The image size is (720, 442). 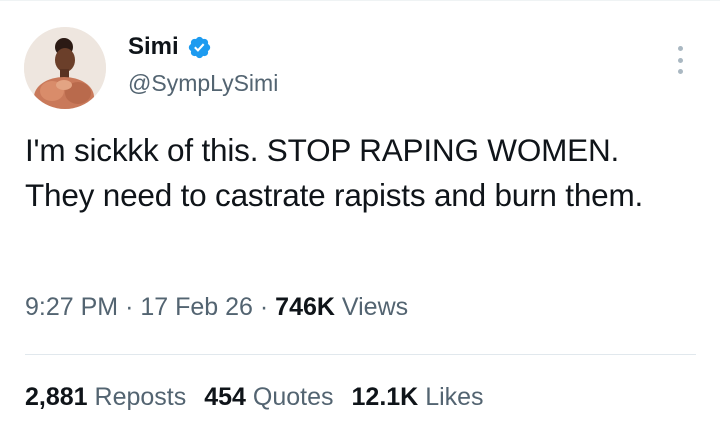 What do you see at coordinates (454, 397) in the screenshot?
I see `likes-label: Likes` at bounding box center [454, 397].